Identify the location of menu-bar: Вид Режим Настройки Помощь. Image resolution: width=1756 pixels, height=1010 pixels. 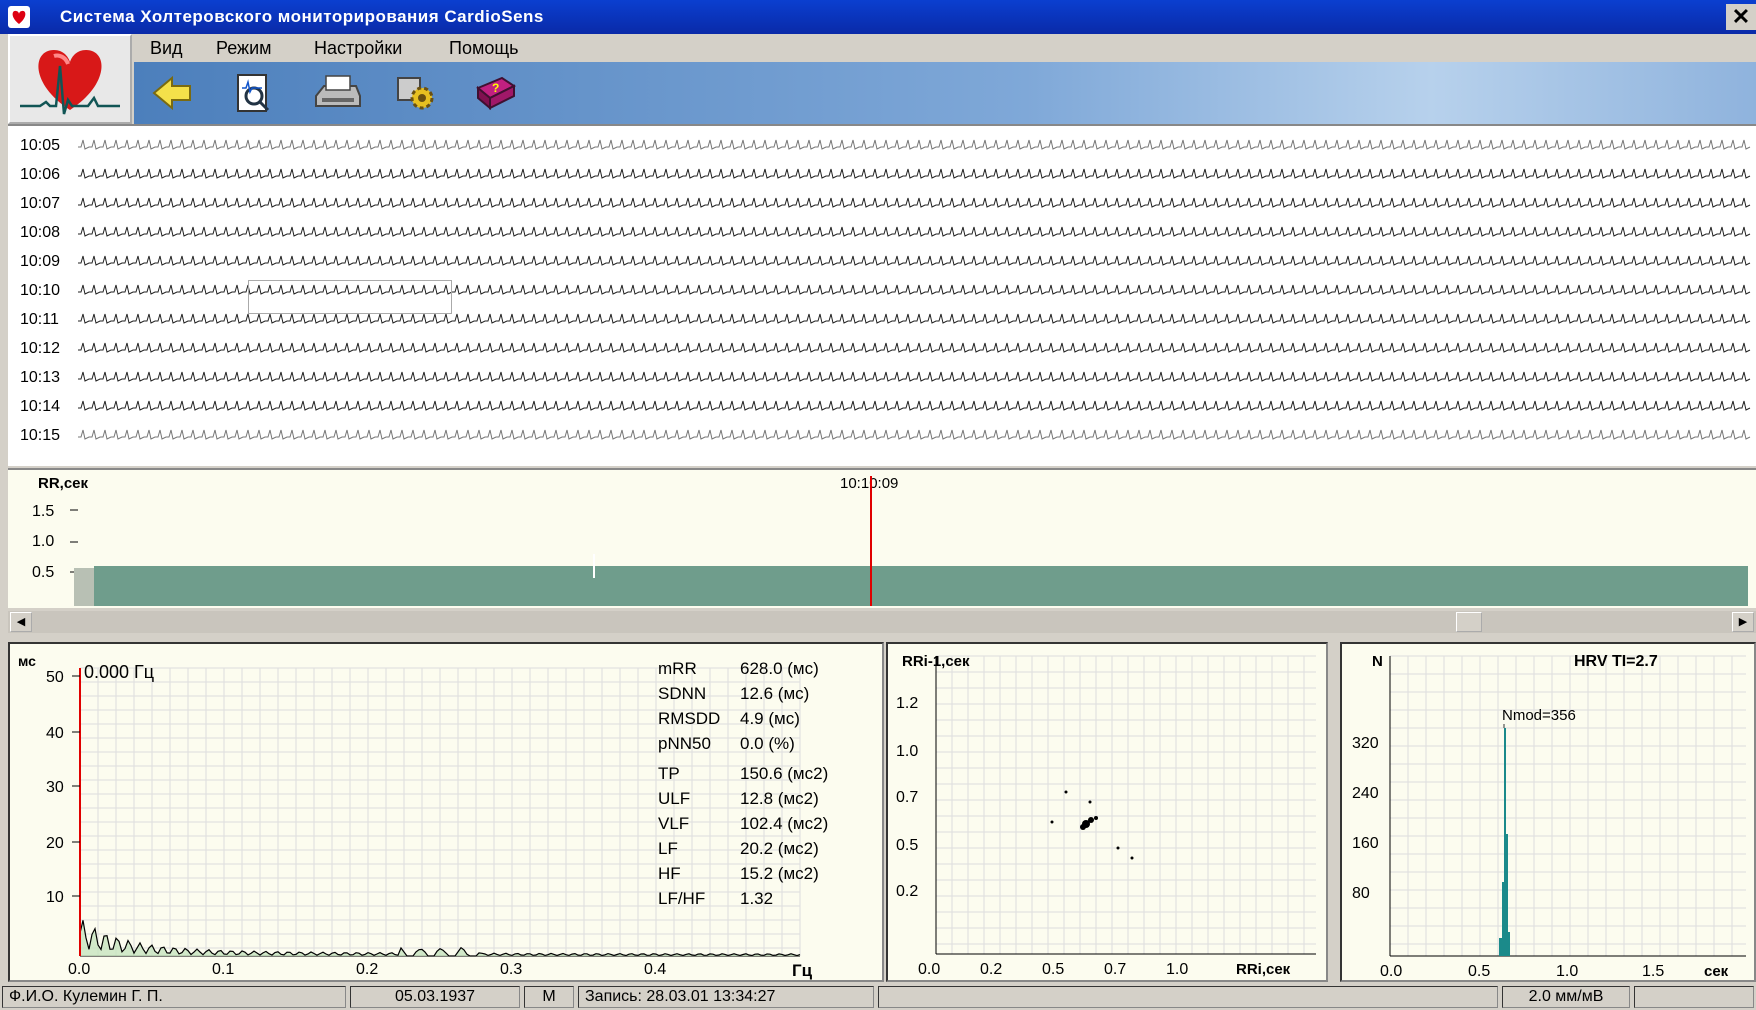
(945, 48).